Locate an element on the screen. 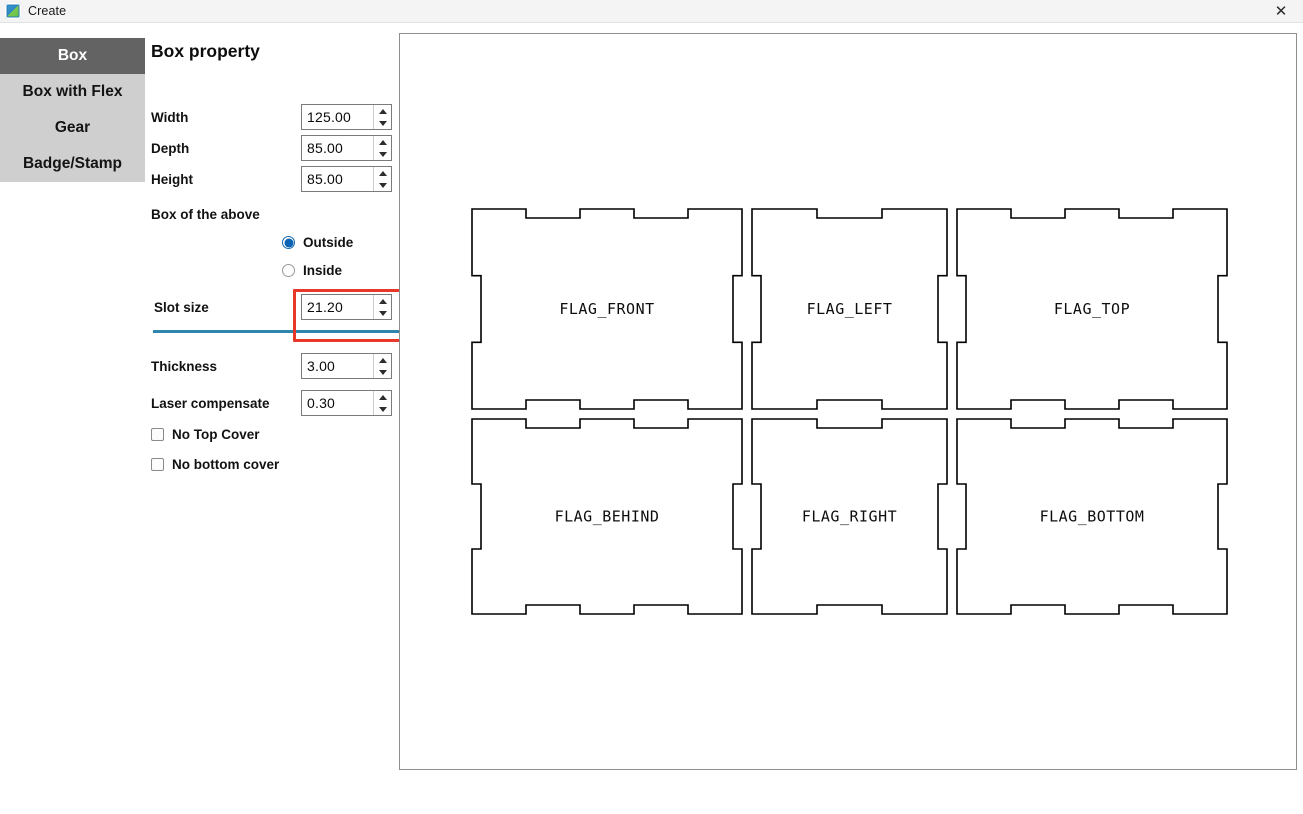  height-stepper-down is located at coordinates (382, 185).